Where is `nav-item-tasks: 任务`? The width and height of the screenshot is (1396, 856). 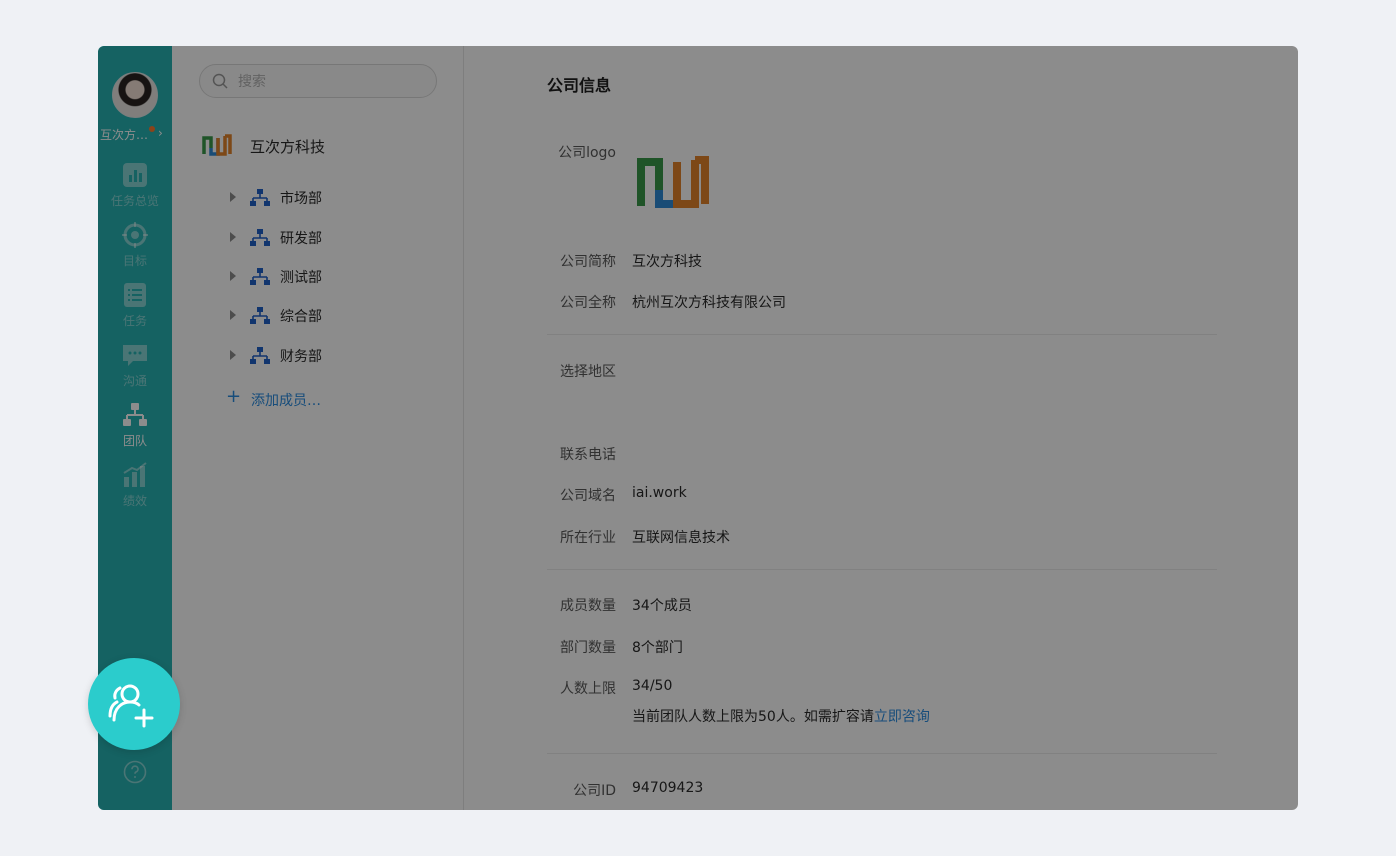 nav-item-tasks: 任务 is located at coordinates (135, 309).